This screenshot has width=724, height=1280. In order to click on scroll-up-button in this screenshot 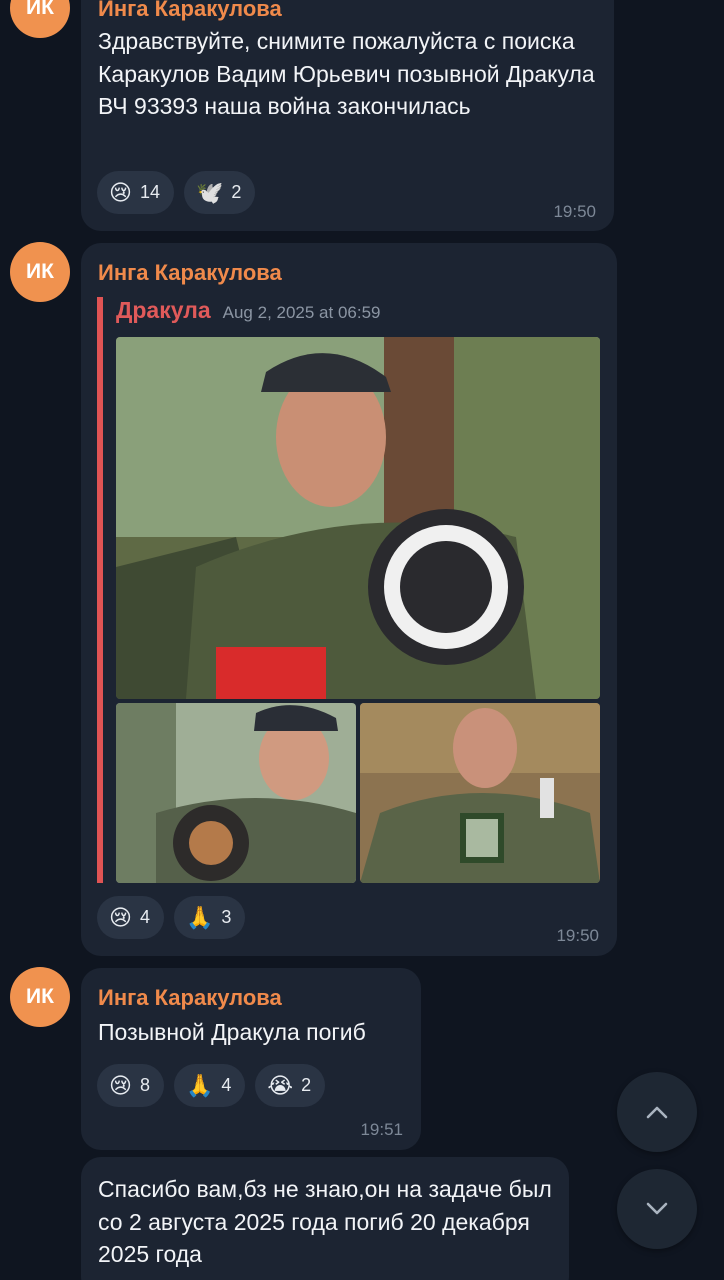, I will do `click(657, 1112)`.